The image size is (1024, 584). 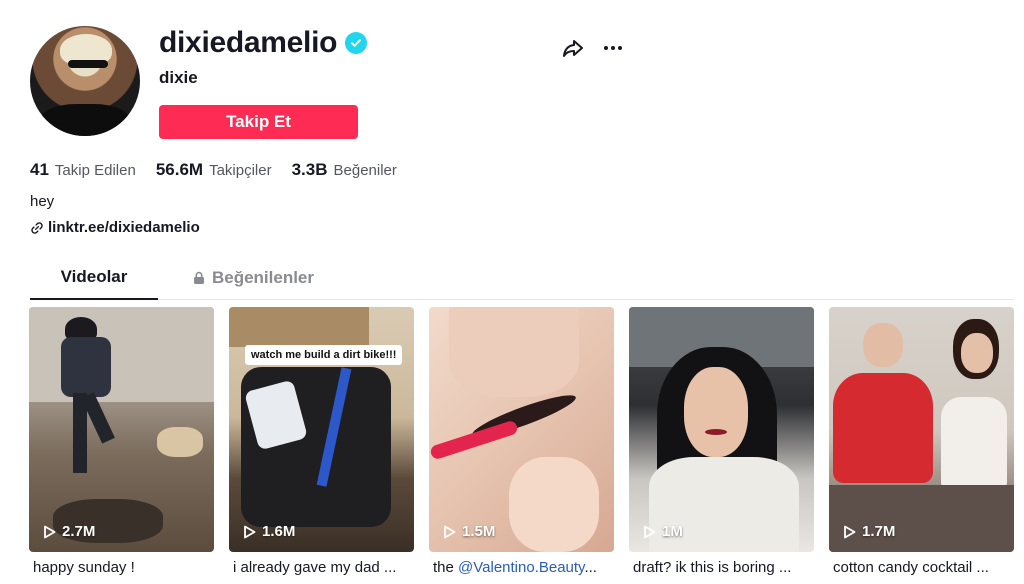 I want to click on video-card: 2.7M happy sunday !, so click(x=121, y=441).